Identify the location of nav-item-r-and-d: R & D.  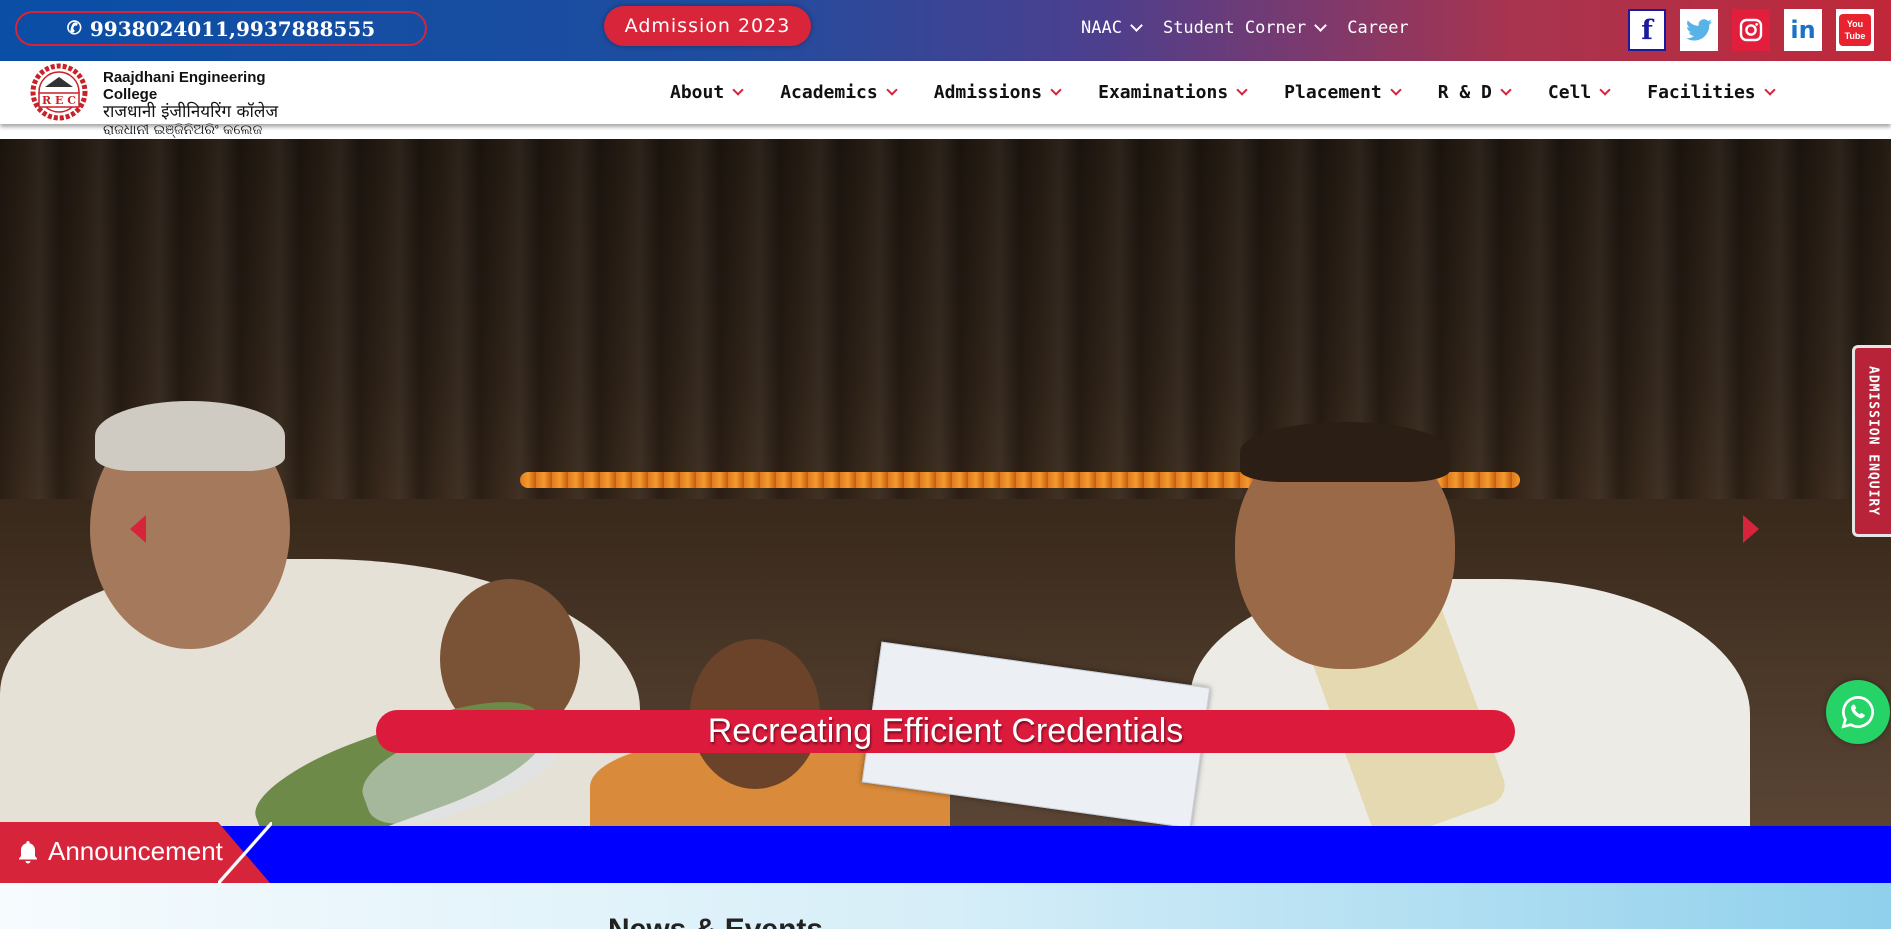
(1474, 92).